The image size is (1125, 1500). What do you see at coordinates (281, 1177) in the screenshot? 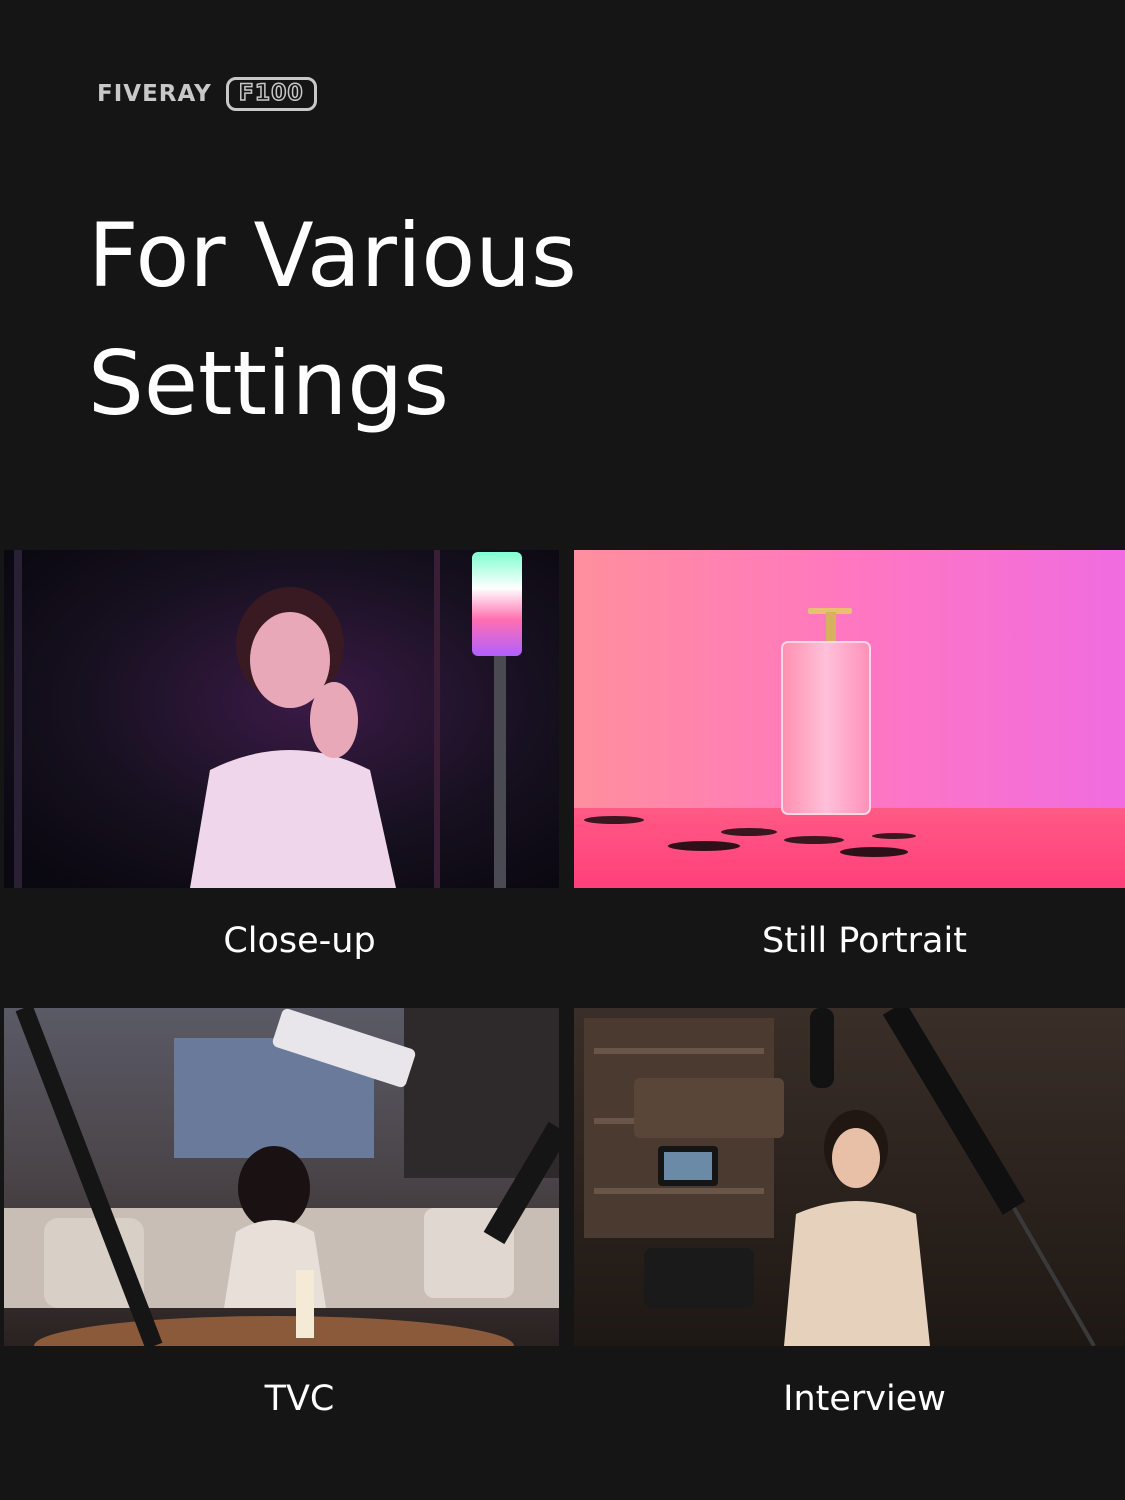
I see `tvc-photo` at bounding box center [281, 1177].